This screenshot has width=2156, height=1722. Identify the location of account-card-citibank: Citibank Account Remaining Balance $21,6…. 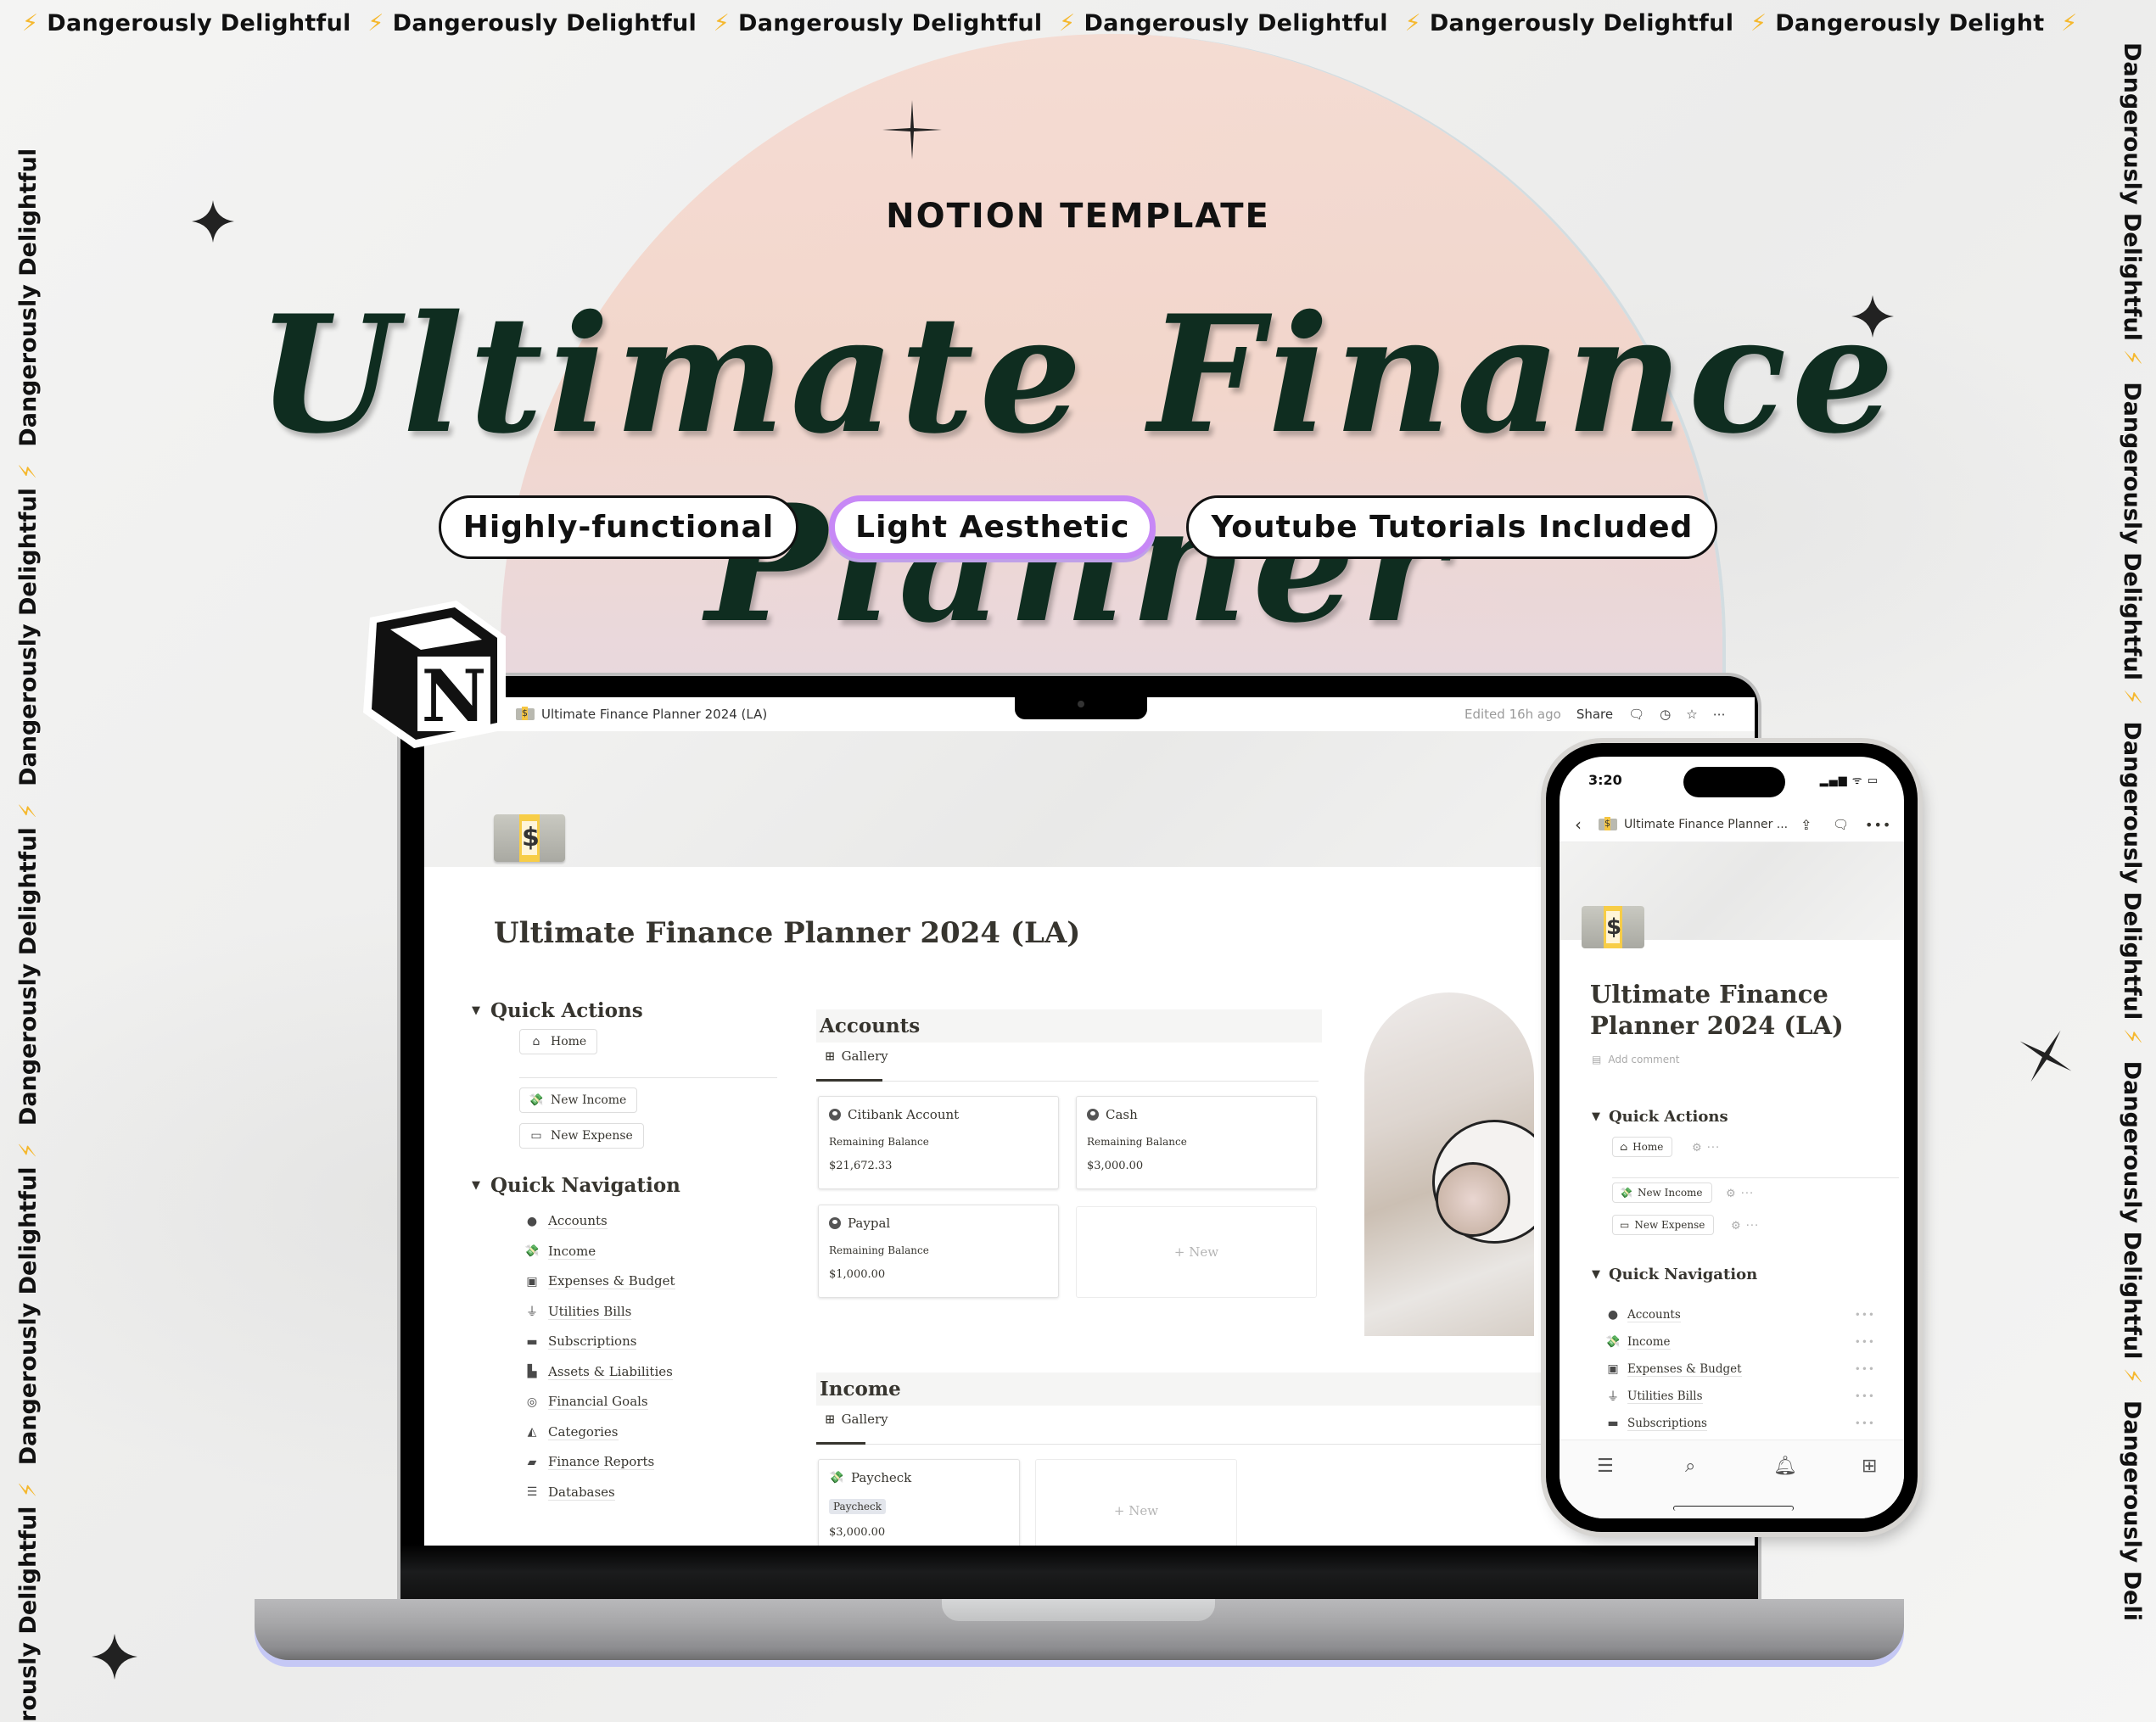
(939, 1143).